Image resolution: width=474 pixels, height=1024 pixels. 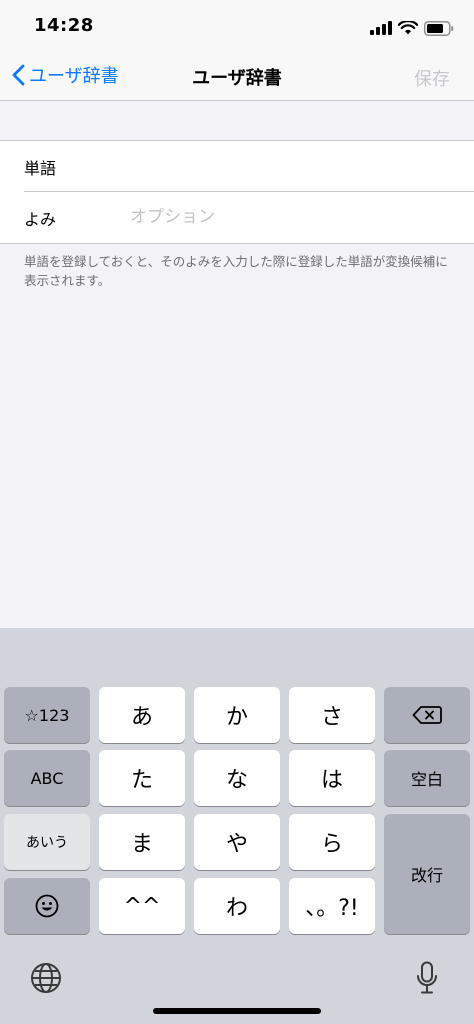 I want to click on wifi-icon, so click(x=408, y=28).